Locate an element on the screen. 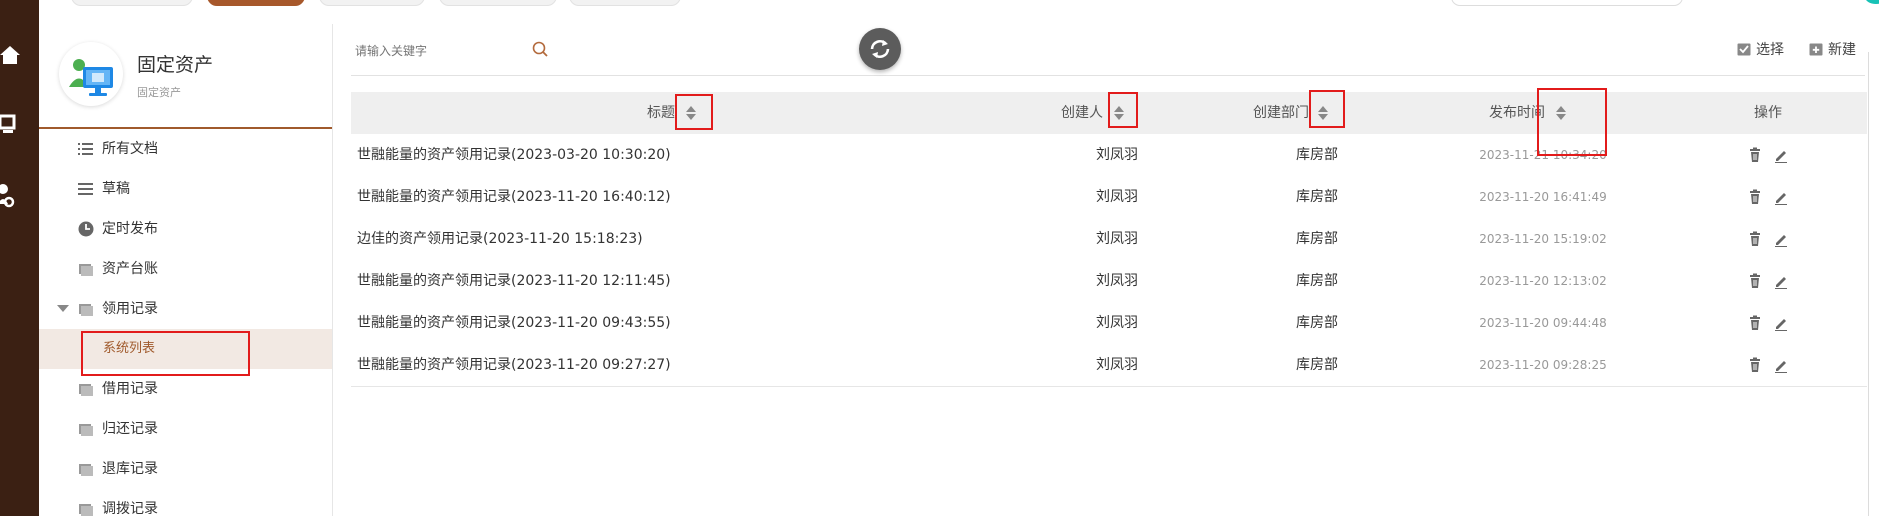 The image size is (1879, 529). nav-label: 领用记录 is located at coordinates (130, 309).